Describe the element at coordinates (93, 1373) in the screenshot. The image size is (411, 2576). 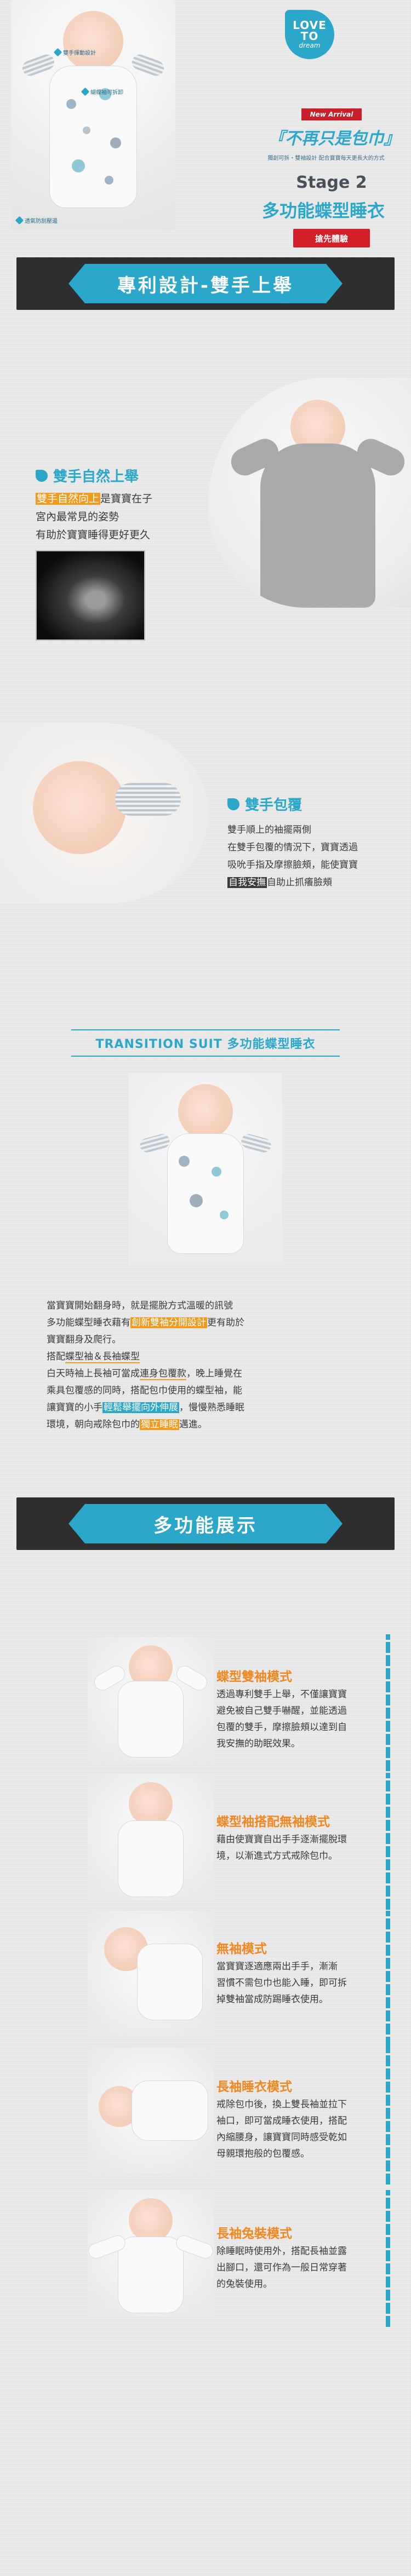
I see `text: 白天時袖上長袖可當成` at that location.